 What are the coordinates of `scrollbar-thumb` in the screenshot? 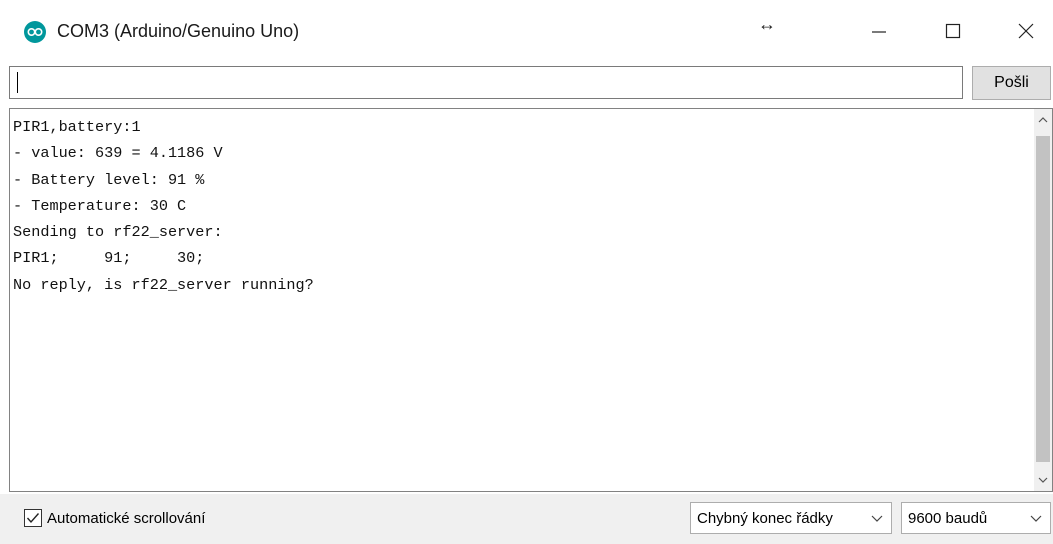 It's located at (1043, 299).